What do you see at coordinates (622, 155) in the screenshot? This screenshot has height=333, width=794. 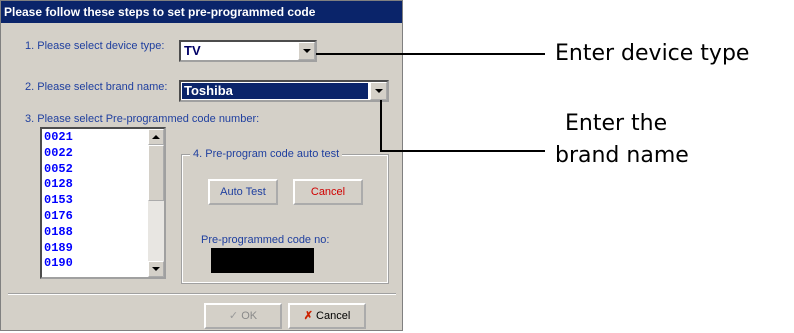 I see `brand-annotation-line2: brand name` at bounding box center [622, 155].